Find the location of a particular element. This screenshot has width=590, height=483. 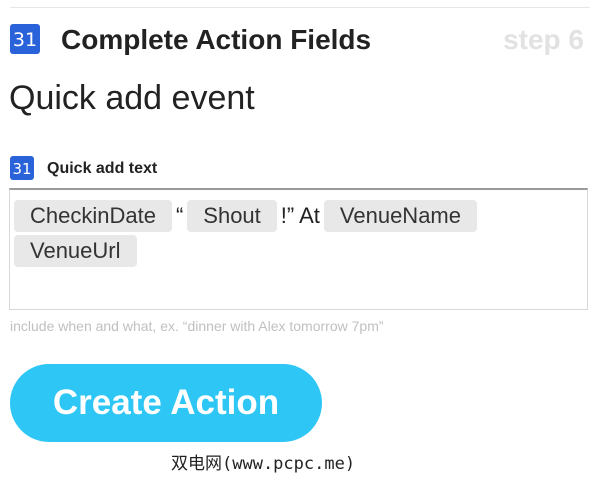

token-row: CheckinDate “ Shout !” At VenueName is located at coordinates (245, 216).